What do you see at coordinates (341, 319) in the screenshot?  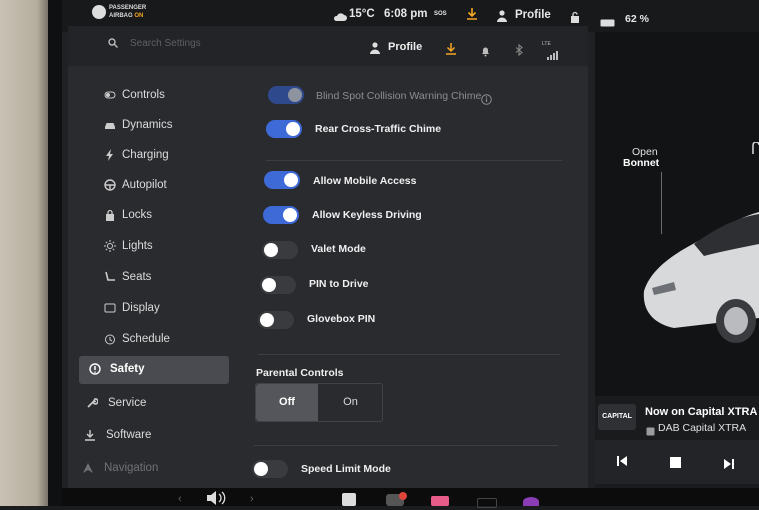 I see `glovebox-pin-label: Glovebox PIN` at bounding box center [341, 319].